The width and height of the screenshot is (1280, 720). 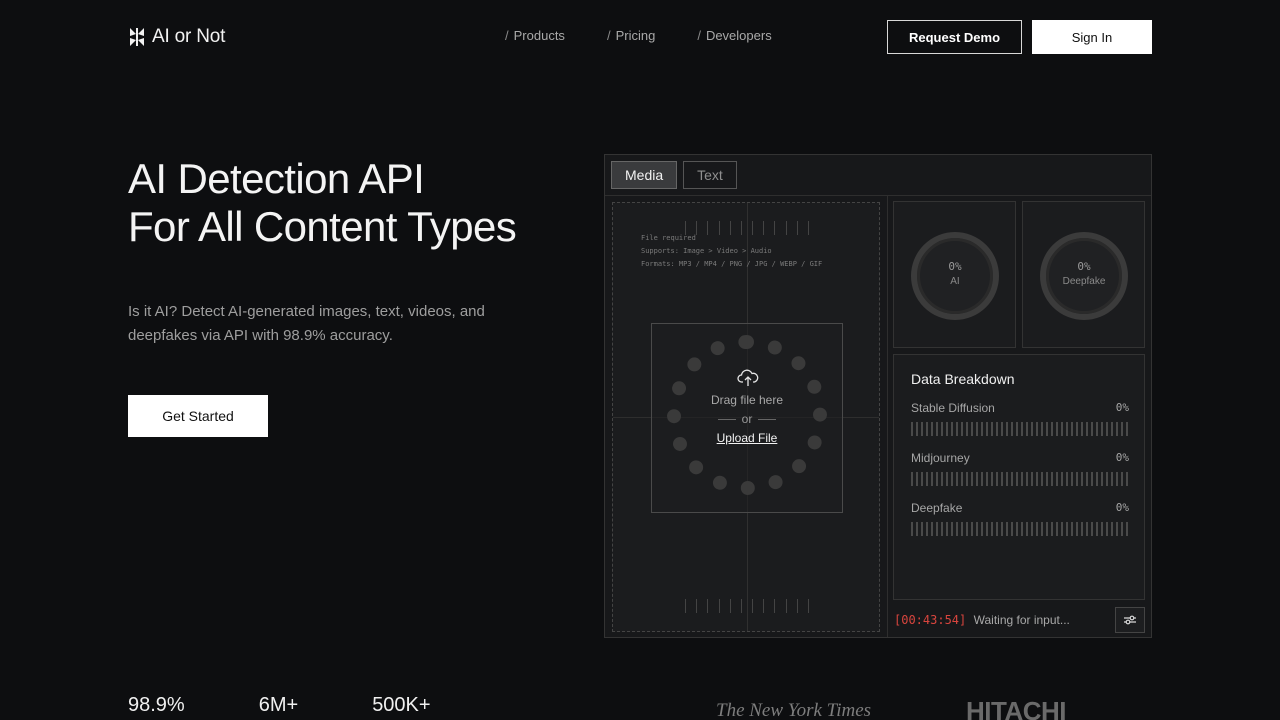 What do you see at coordinates (748, 377) in the screenshot?
I see `cloud-upload-icon` at bounding box center [748, 377].